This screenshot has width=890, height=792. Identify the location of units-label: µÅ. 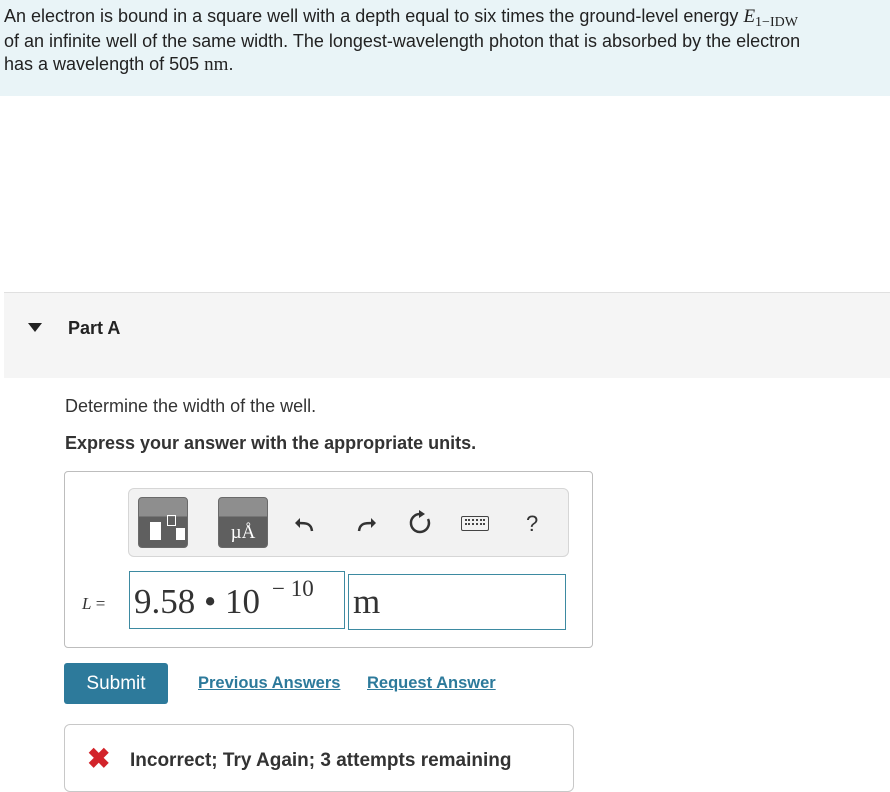
(243, 532).